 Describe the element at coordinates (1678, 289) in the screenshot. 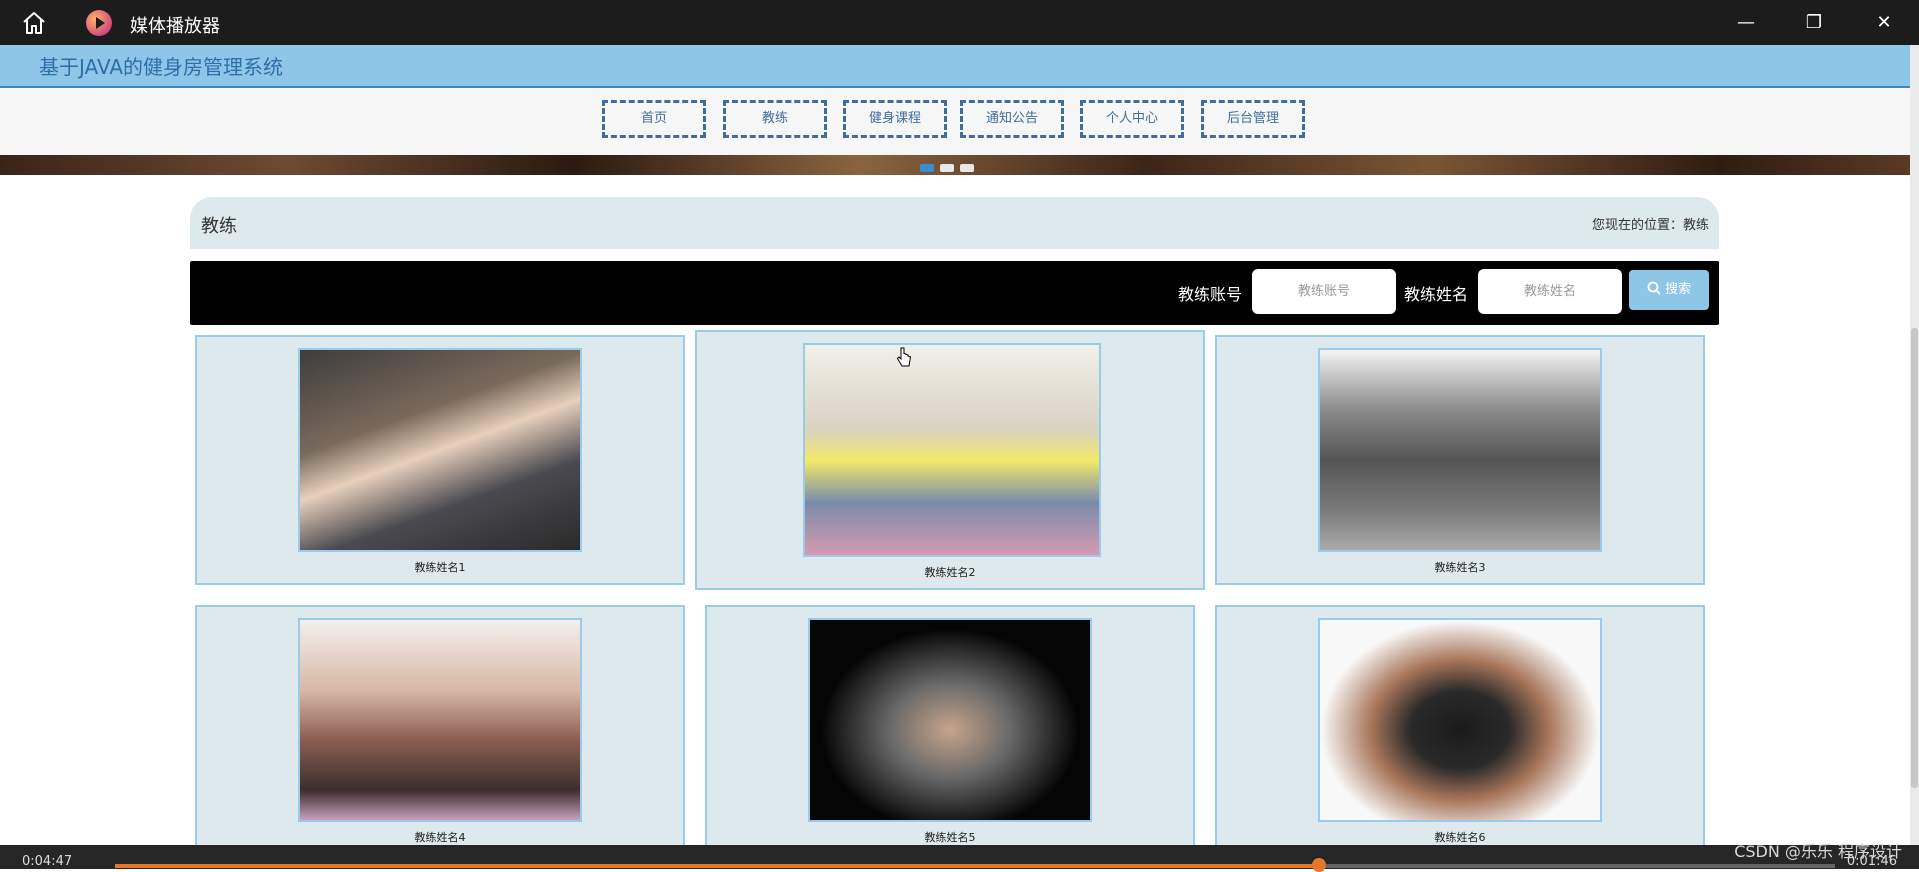

I see `search-button-label: 搜索` at that location.